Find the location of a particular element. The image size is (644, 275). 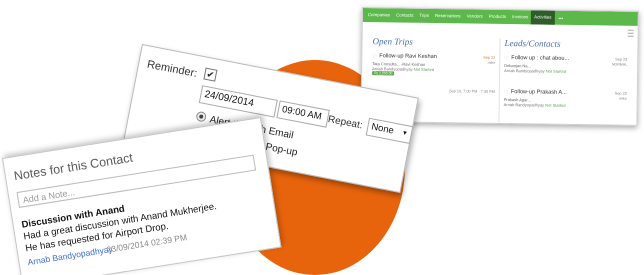

nav-companies: Companies is located at coordinates (379, 15).